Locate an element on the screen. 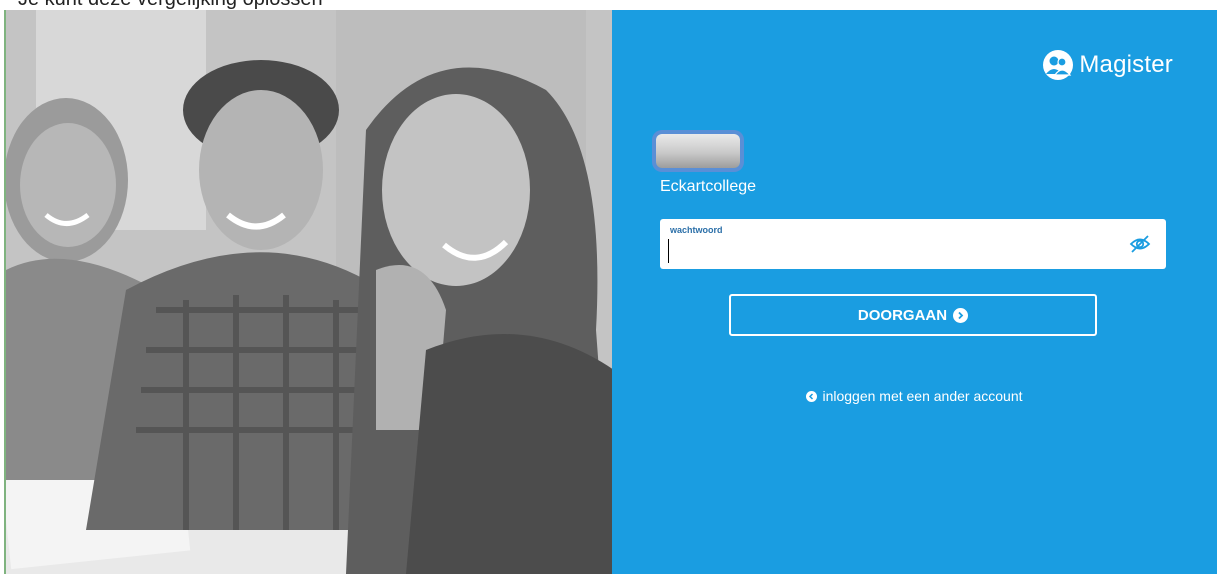  clipped-text: Je kunt deze vergelijking oplossen is located at coordinates (170, 5).